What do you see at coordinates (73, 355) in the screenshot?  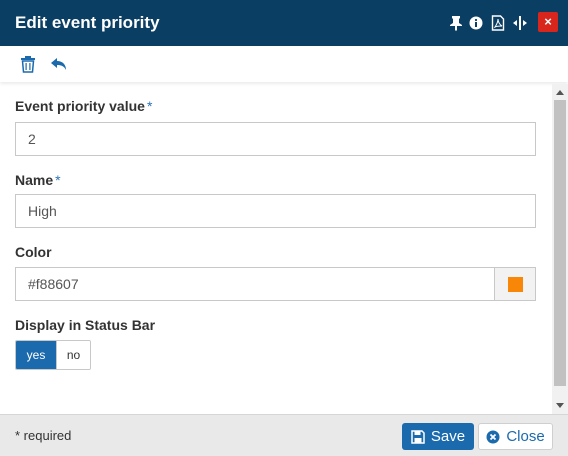 I see `toggle-no: no` at bounding box center [73, 355].